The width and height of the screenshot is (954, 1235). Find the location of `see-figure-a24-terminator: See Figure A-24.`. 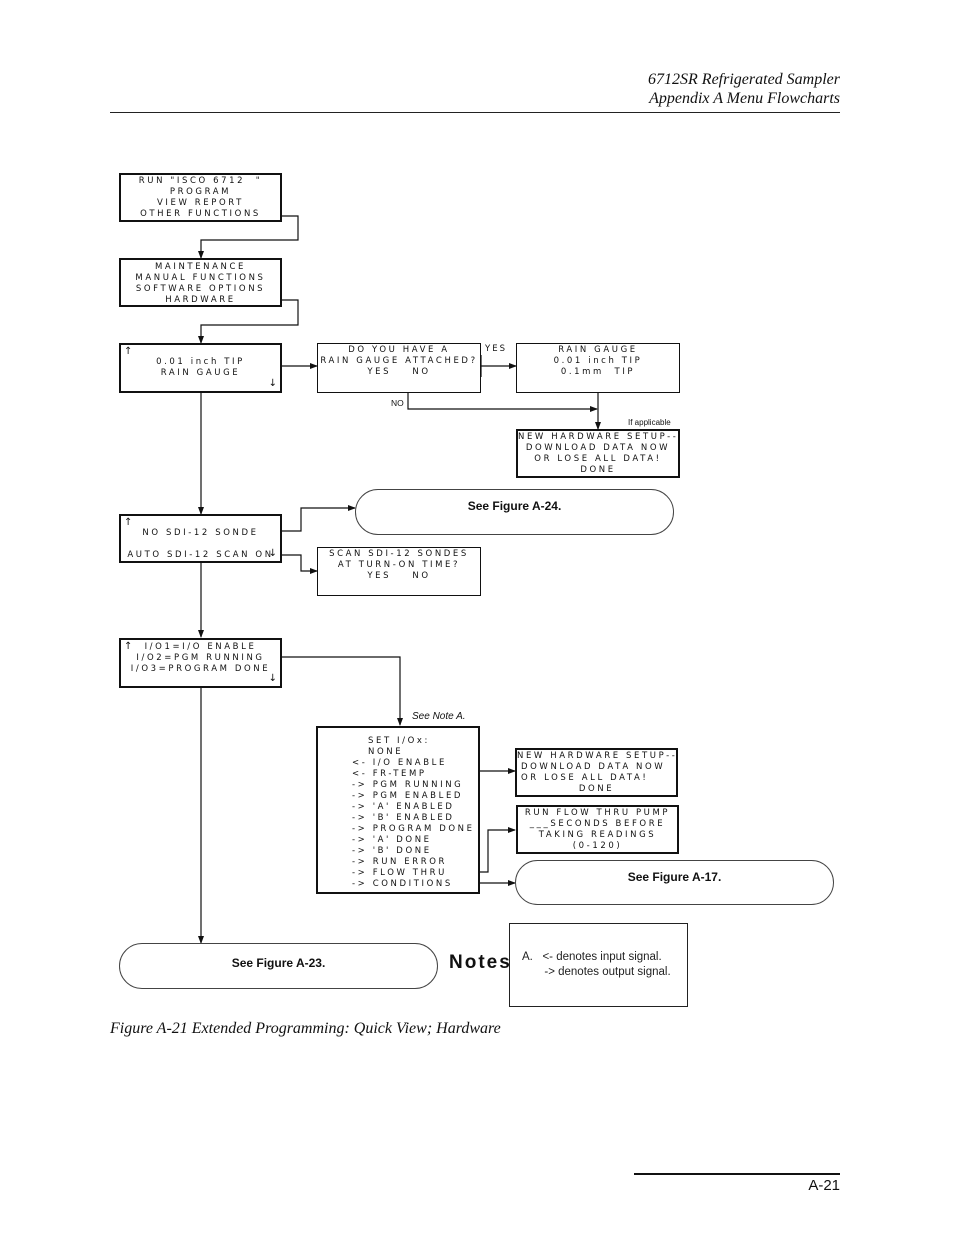

see-figure-a24-terminator: See Figure A-24. is located at coordinates (514, 512).